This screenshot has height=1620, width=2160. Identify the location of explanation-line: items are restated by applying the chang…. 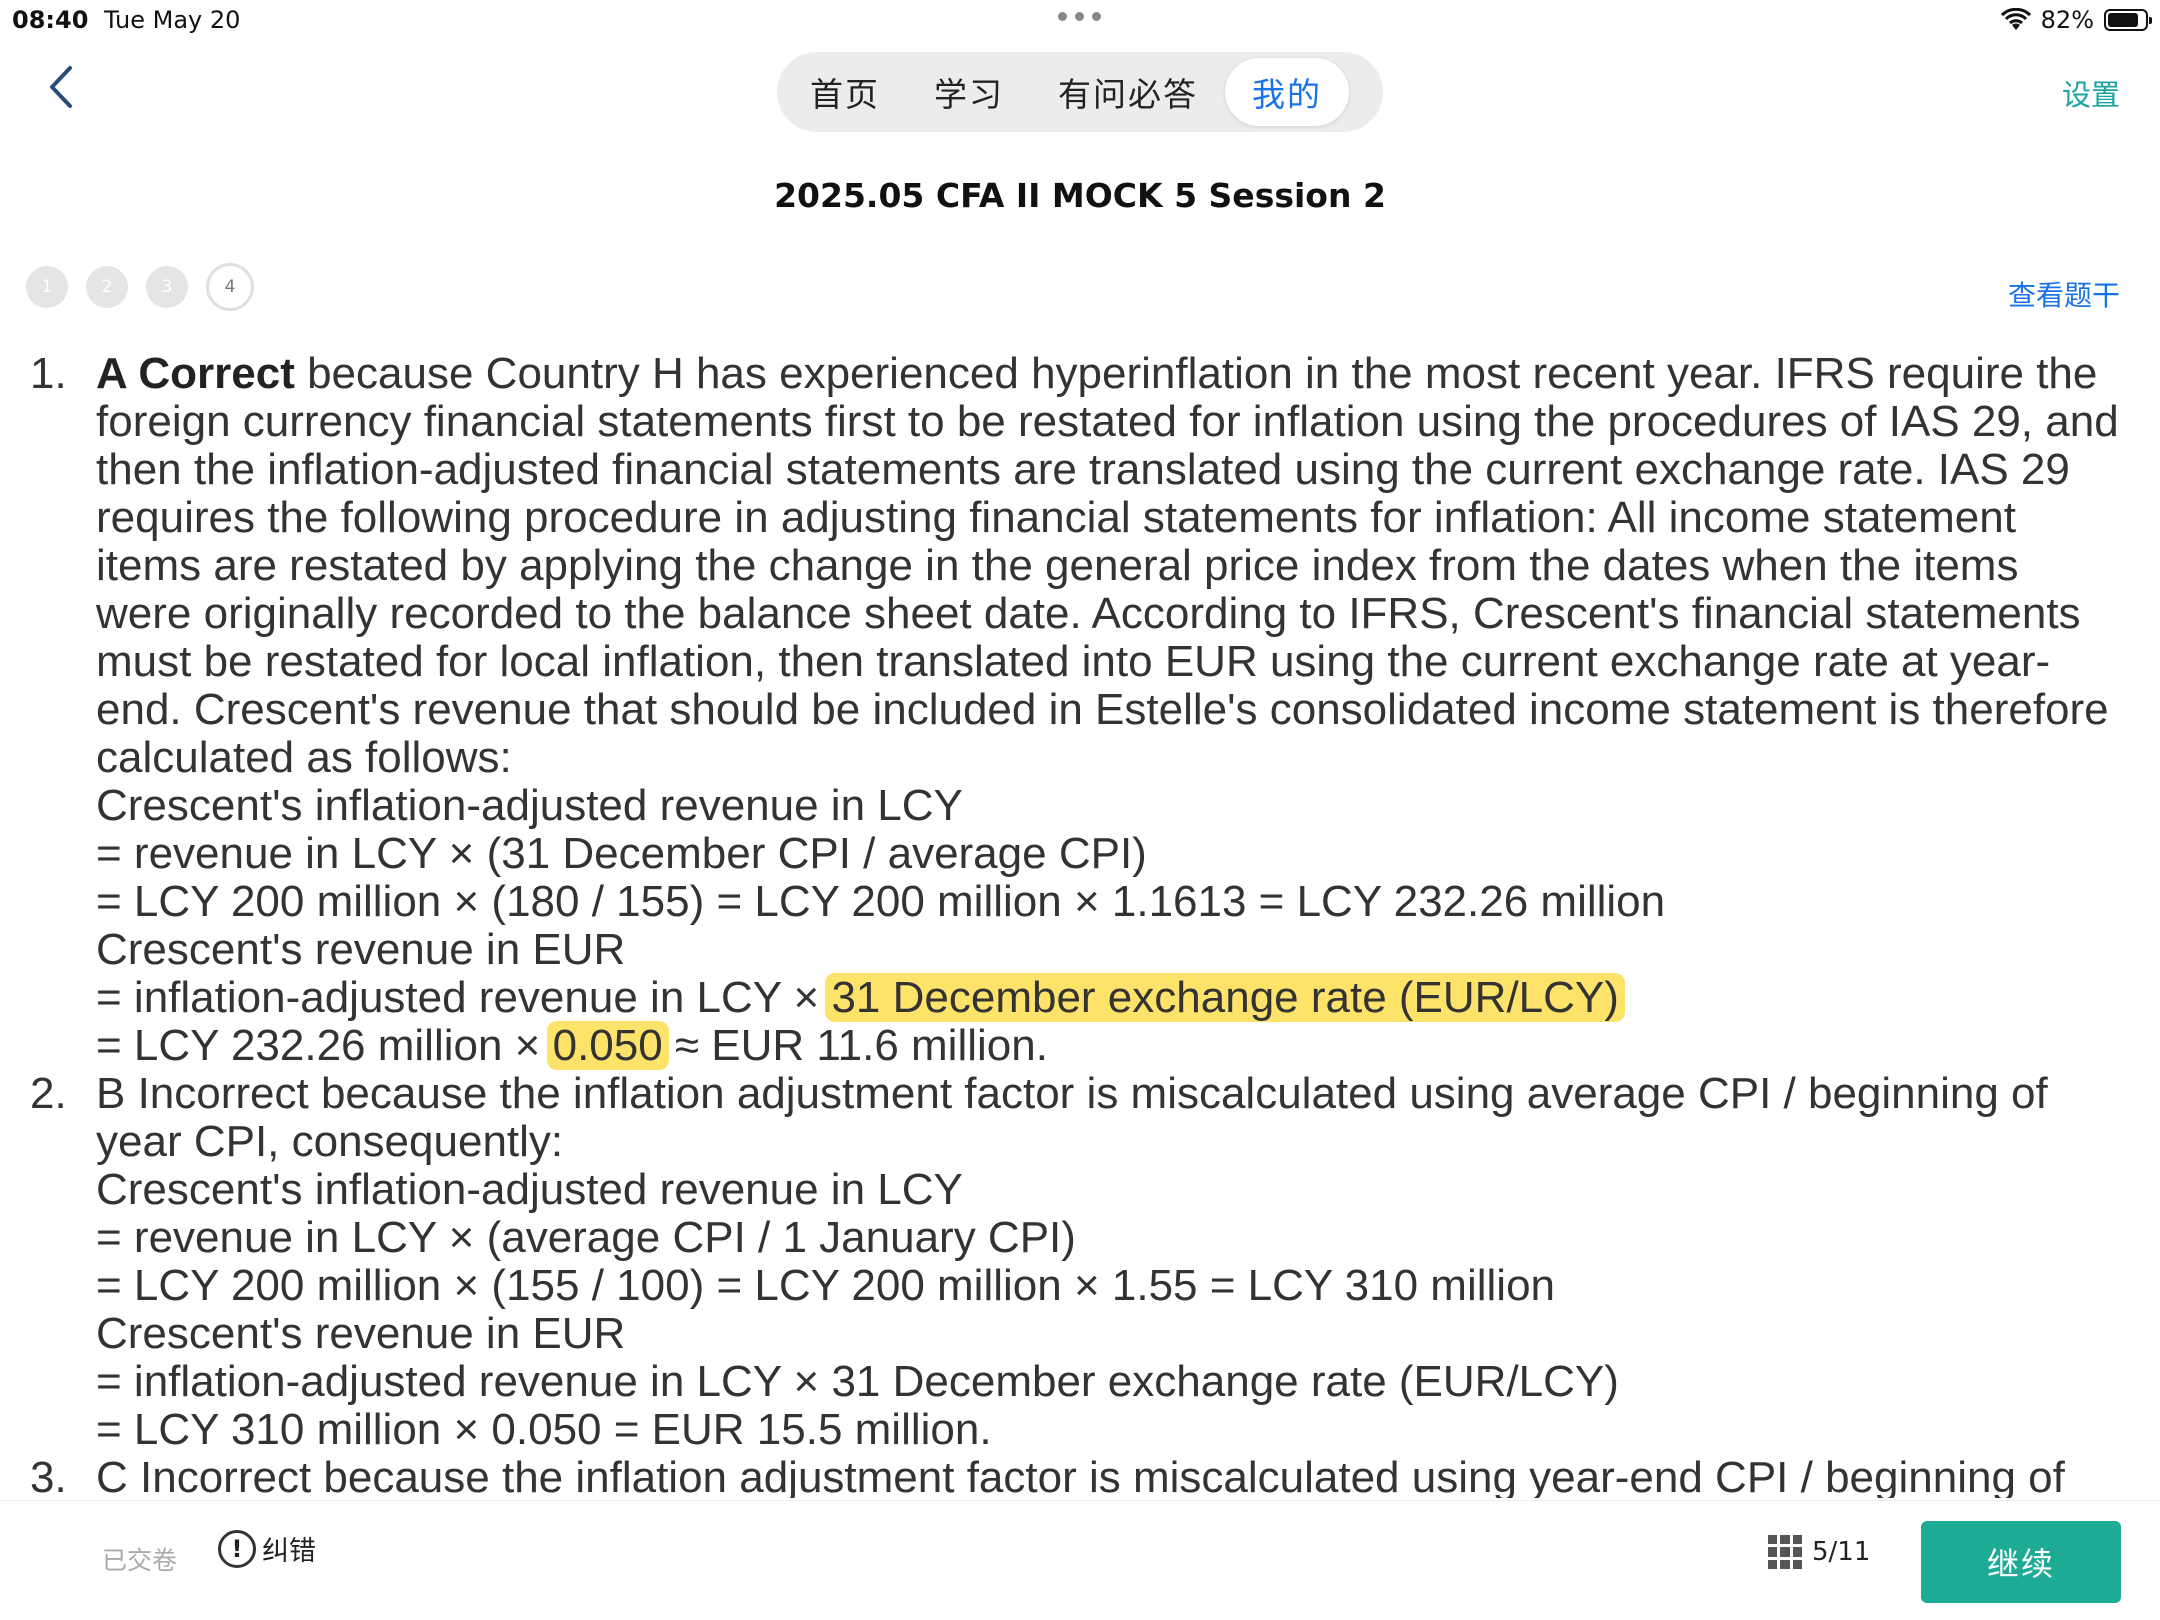
(1057, 565).